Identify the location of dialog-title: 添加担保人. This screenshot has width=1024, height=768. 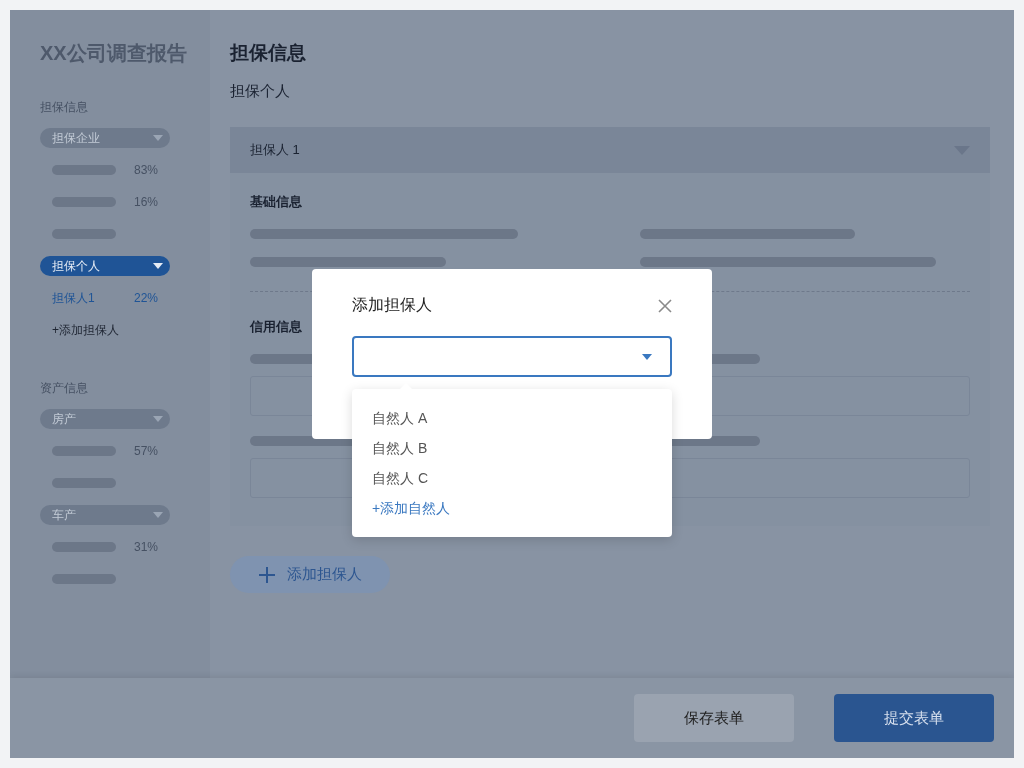
(392, 305).